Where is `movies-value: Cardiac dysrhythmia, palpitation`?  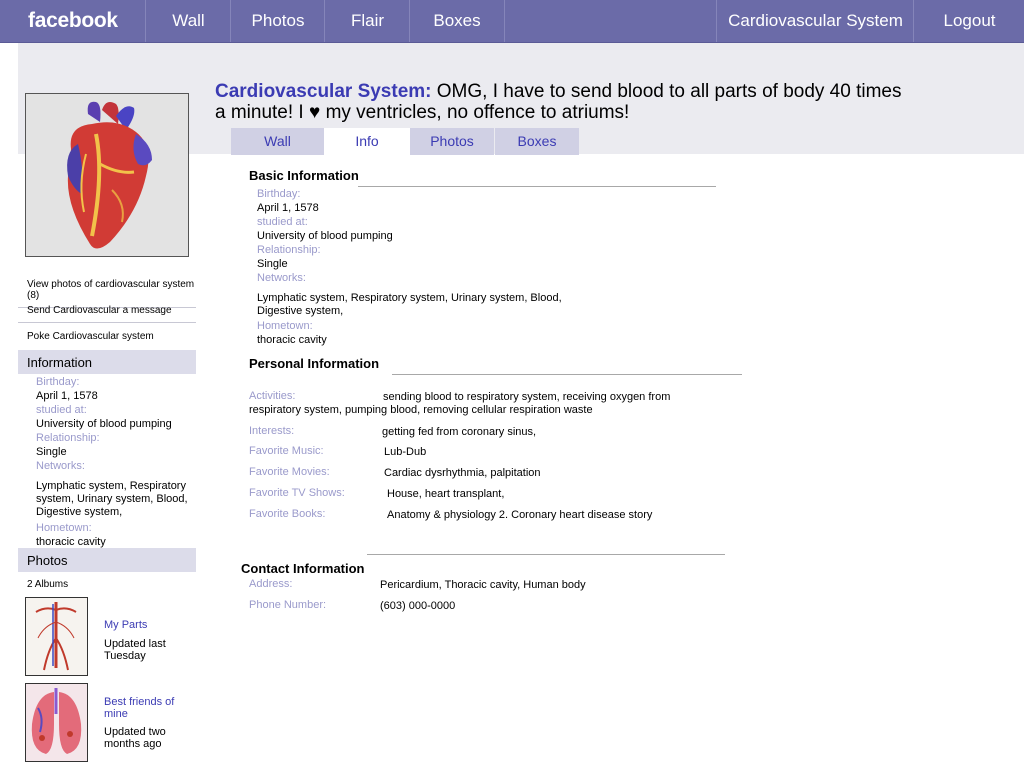
movies-value: Cardiac dysrhythmia, palpitation is located at coordinates (462, 473).